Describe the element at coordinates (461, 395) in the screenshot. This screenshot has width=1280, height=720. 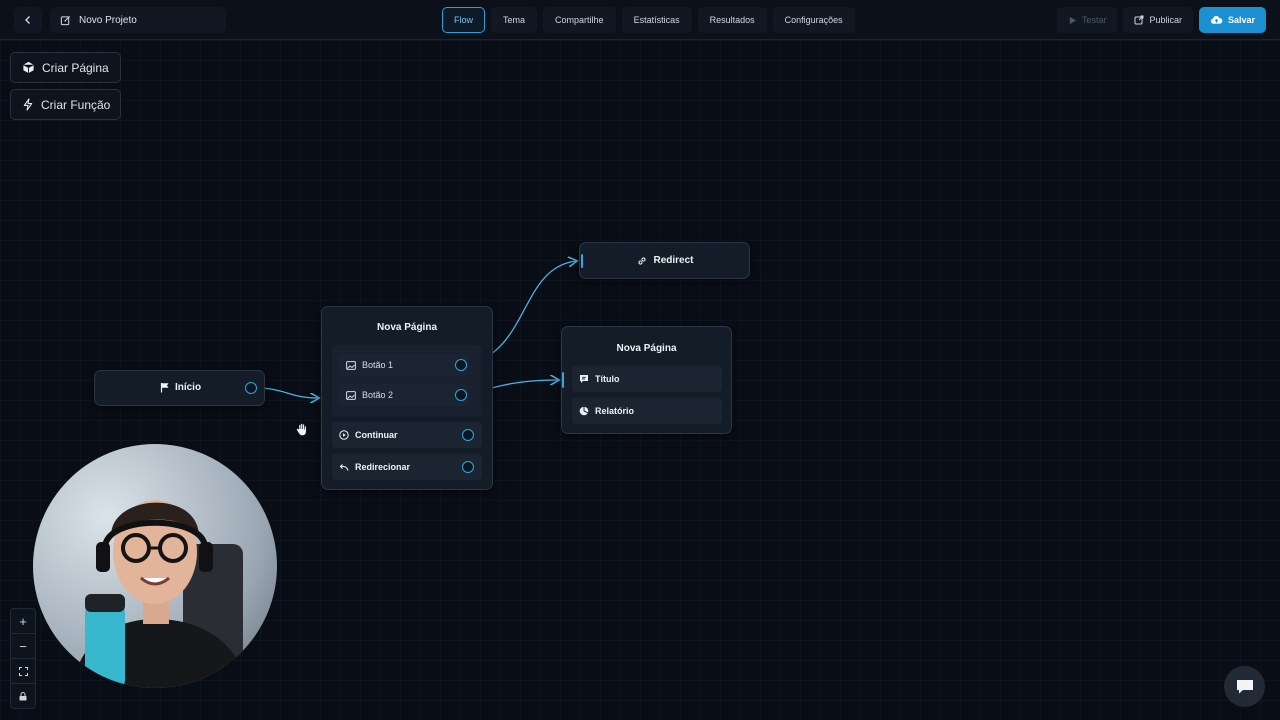
I see `button-2-output-handle` at that location.